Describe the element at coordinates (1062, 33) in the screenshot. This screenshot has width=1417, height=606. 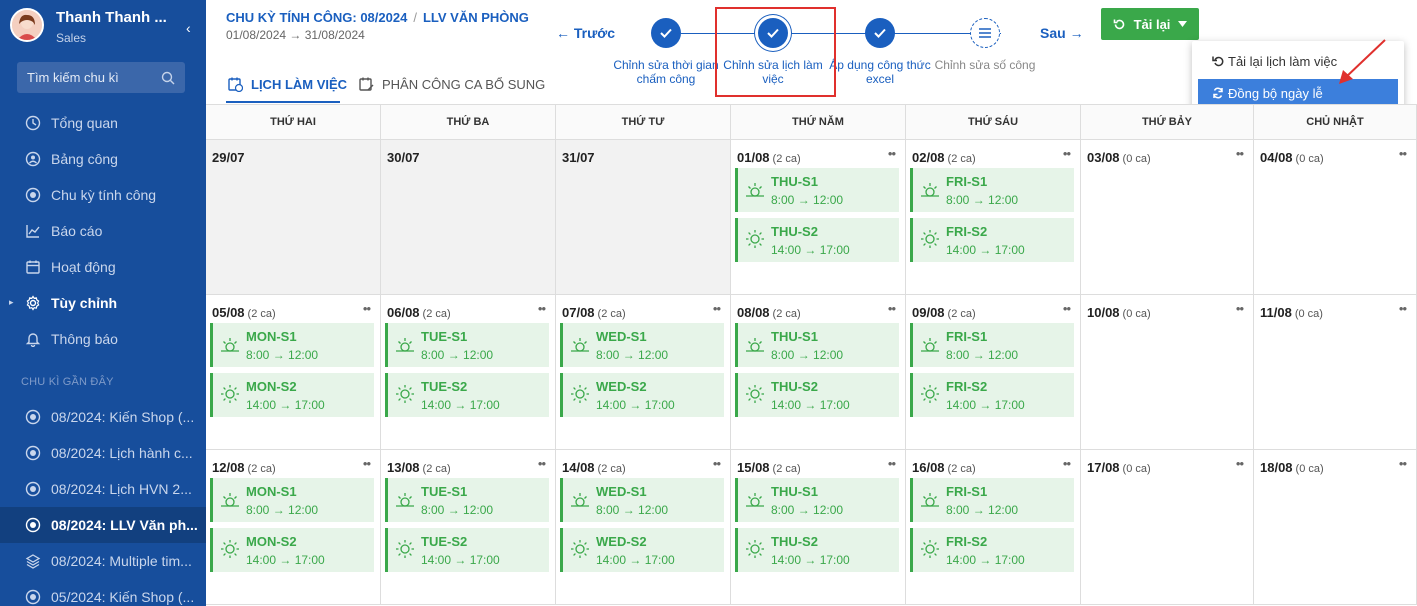
I see `next-button: Sau →` at that location.